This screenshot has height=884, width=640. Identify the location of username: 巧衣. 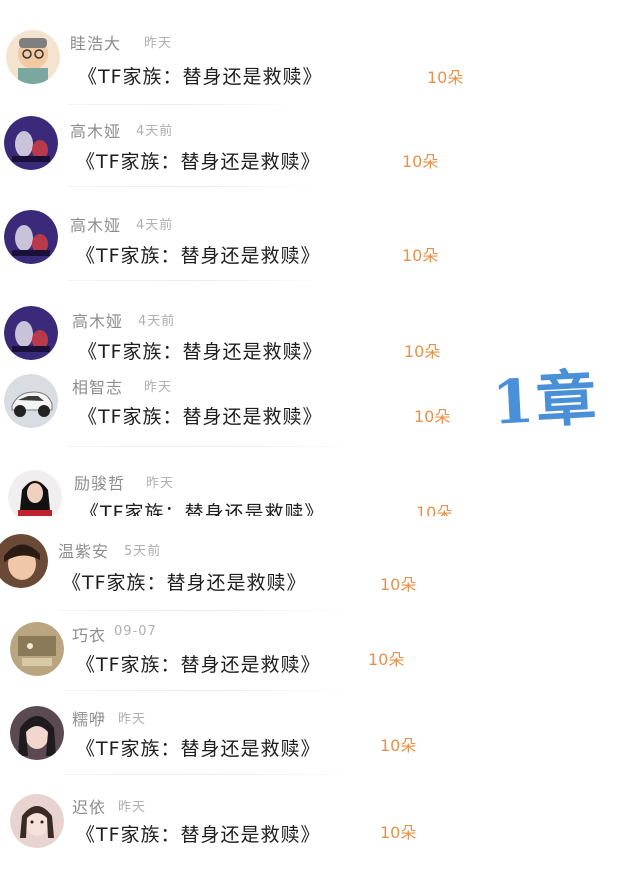
(89, 634).